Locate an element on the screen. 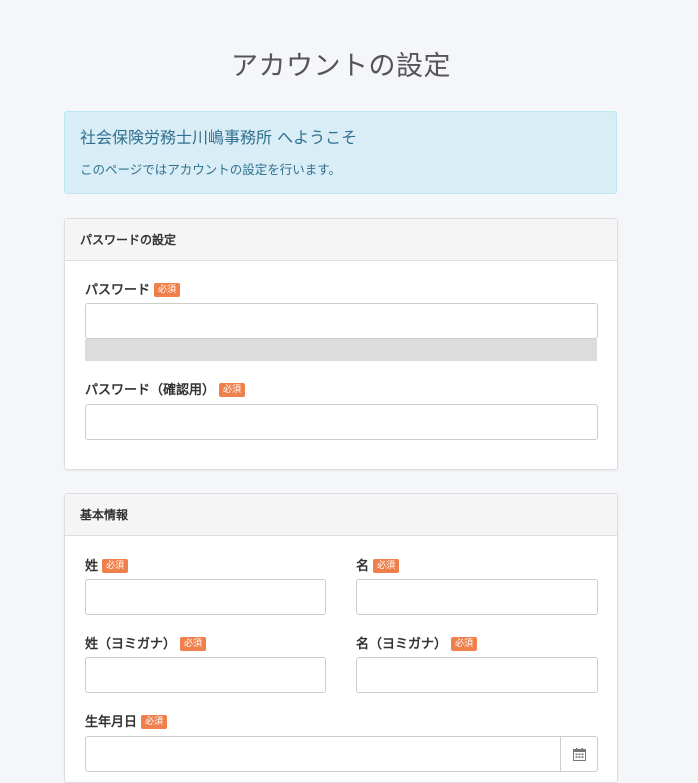  first-name-kana-label: 名（ヨミガナ） 必須 is located at coordinates (417, 642).